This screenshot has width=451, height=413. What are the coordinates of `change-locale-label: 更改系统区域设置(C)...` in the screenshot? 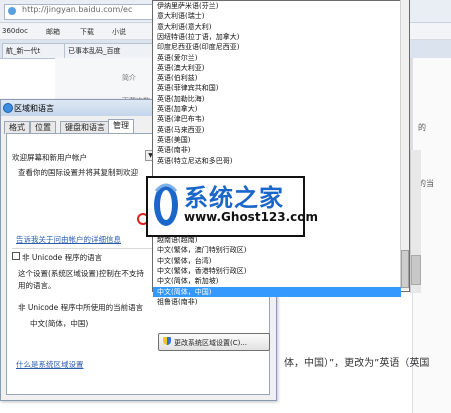 It's located at (211, 343).